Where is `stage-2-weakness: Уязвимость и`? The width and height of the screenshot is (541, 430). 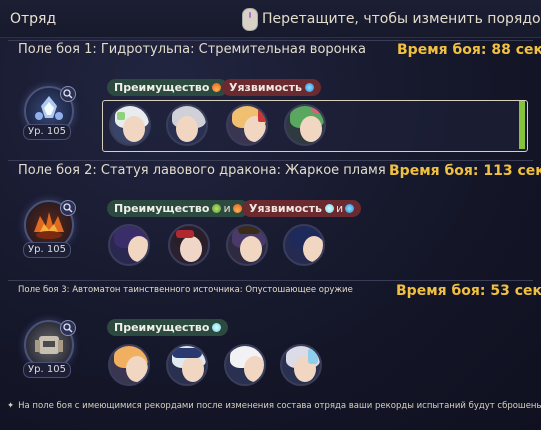 stage-2-weakness: Уязвимость и is located at coordinates (302, 208).